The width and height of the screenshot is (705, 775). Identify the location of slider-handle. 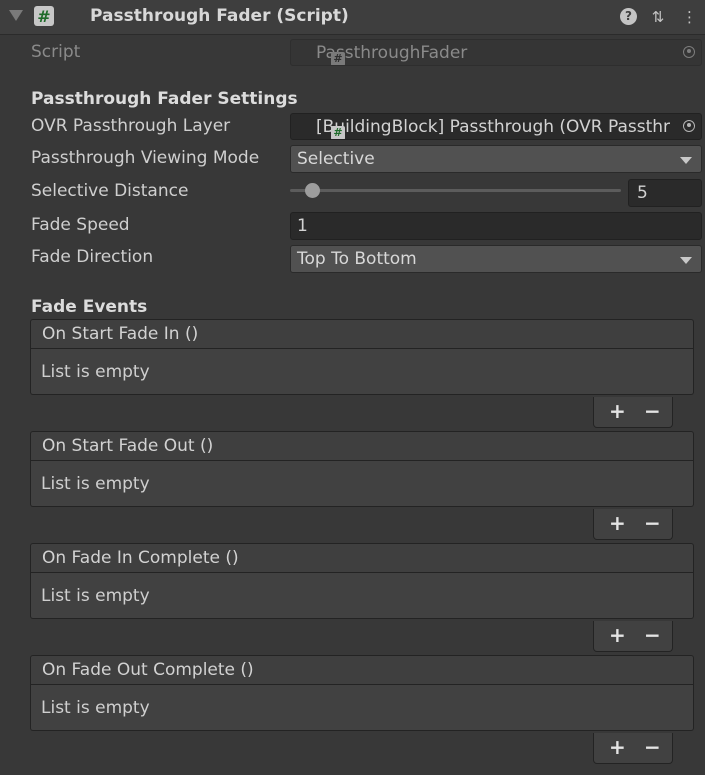
(312, 190).